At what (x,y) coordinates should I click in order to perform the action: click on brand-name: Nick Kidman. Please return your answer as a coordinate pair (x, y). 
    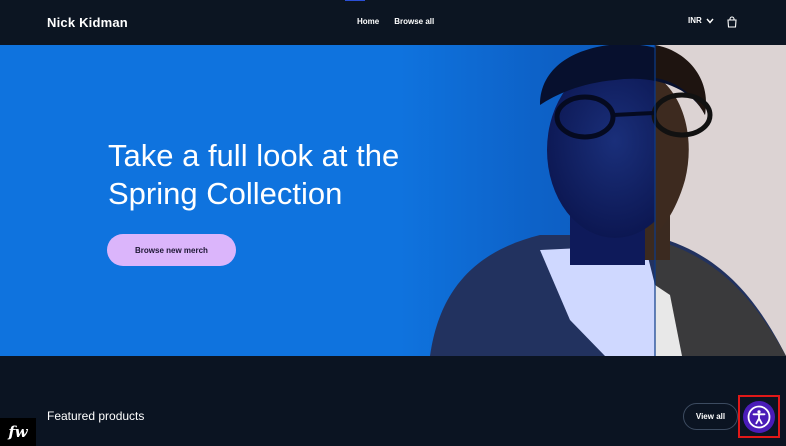
    Looking at the image, I should click on (87, 22).